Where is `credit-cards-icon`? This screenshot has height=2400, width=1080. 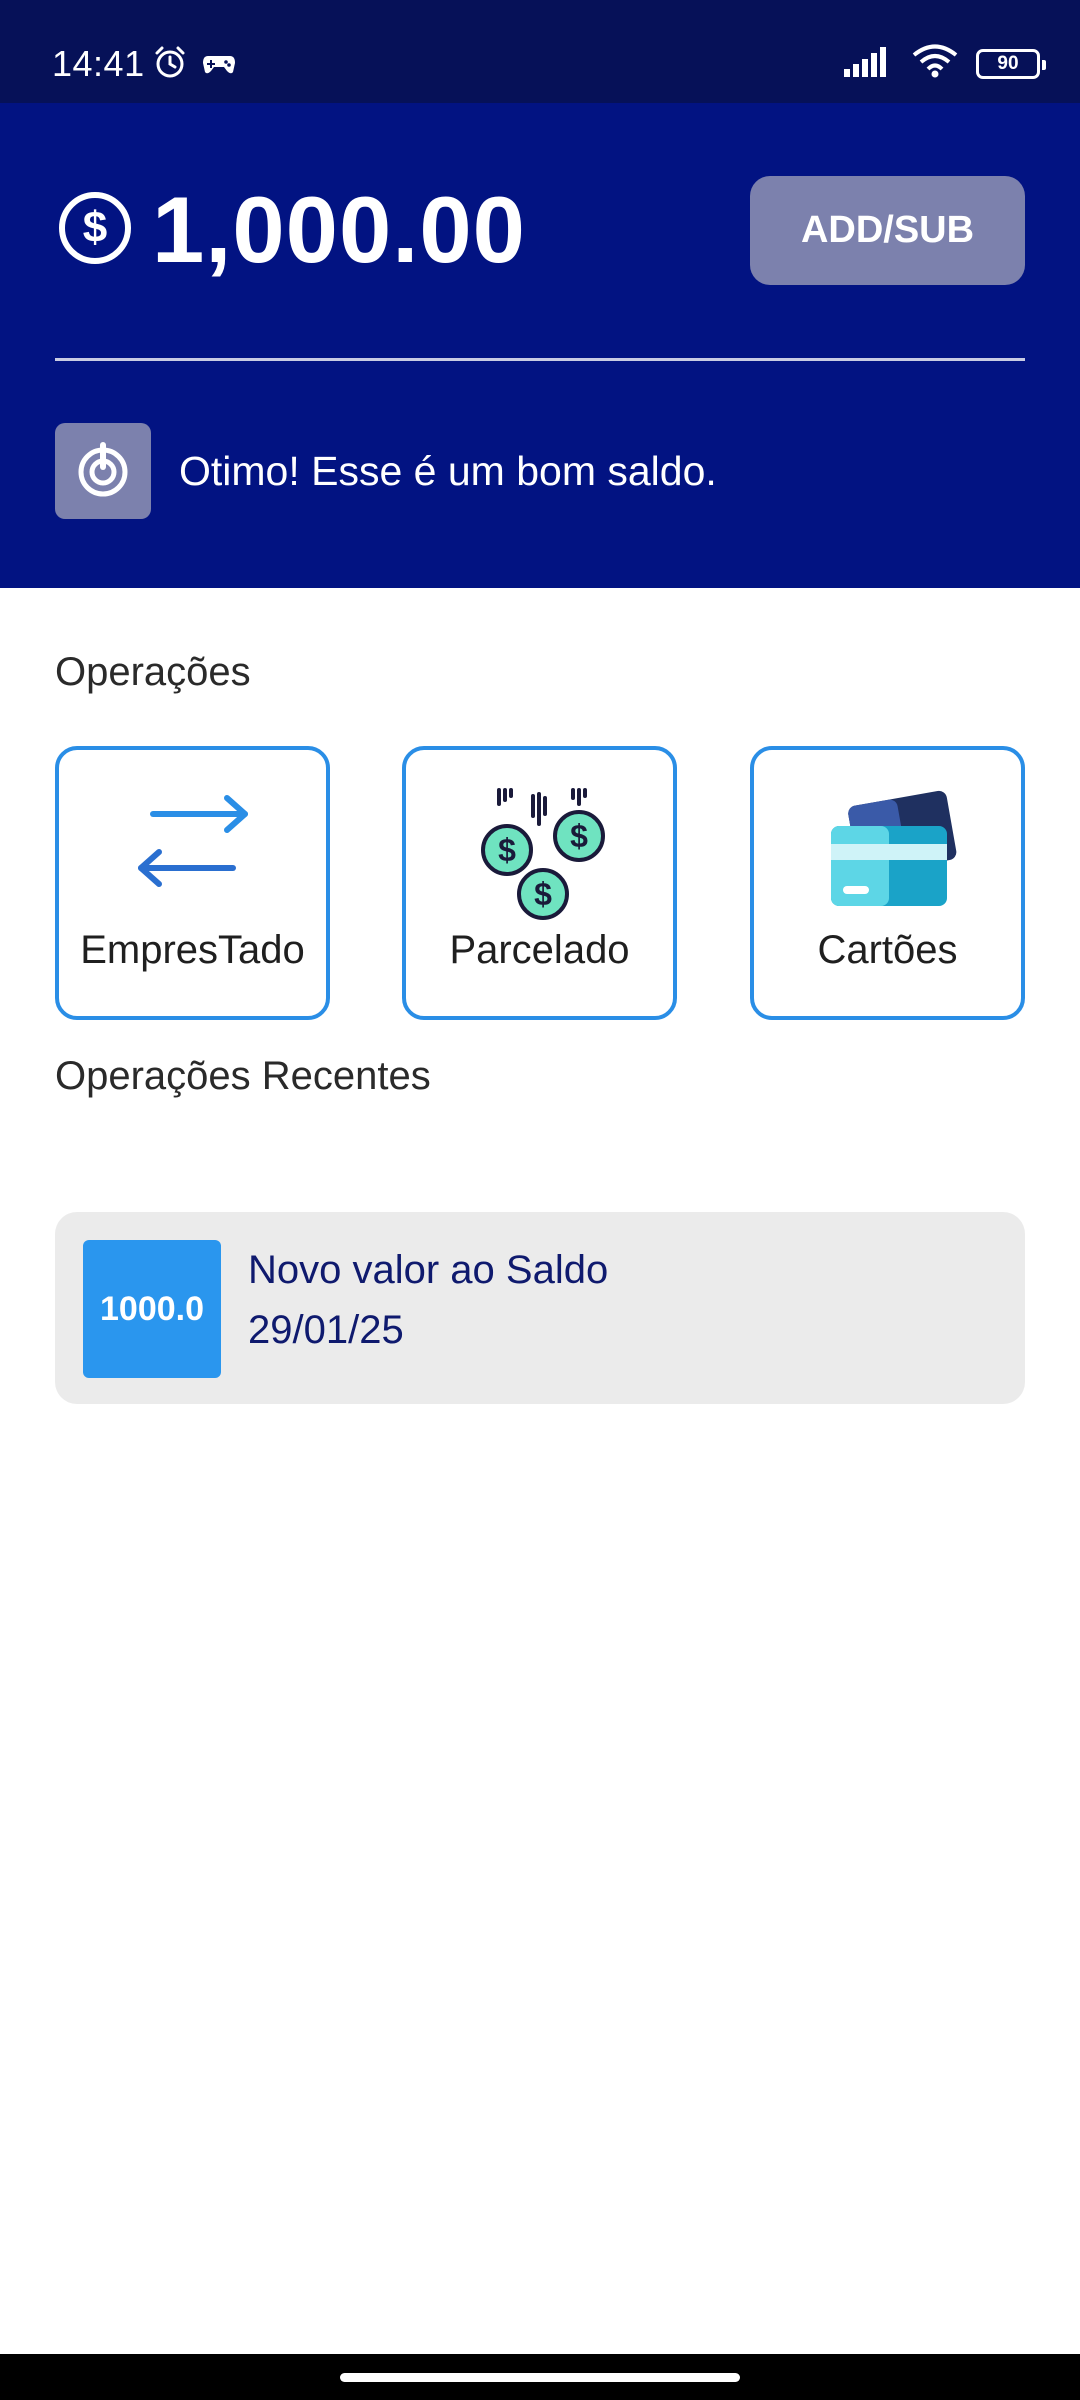 credit-cards-icon is located at coordinates (888, 853).